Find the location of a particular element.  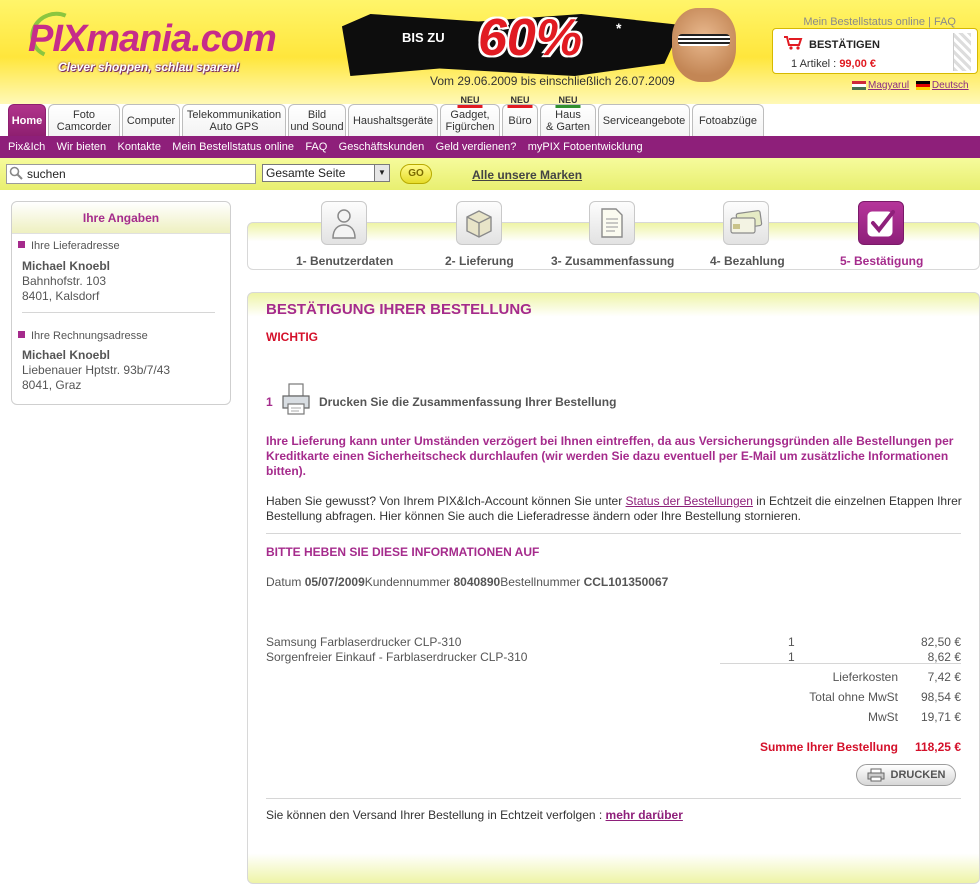

tab-label: Serviceangebote is located at coordinates (644, 120).